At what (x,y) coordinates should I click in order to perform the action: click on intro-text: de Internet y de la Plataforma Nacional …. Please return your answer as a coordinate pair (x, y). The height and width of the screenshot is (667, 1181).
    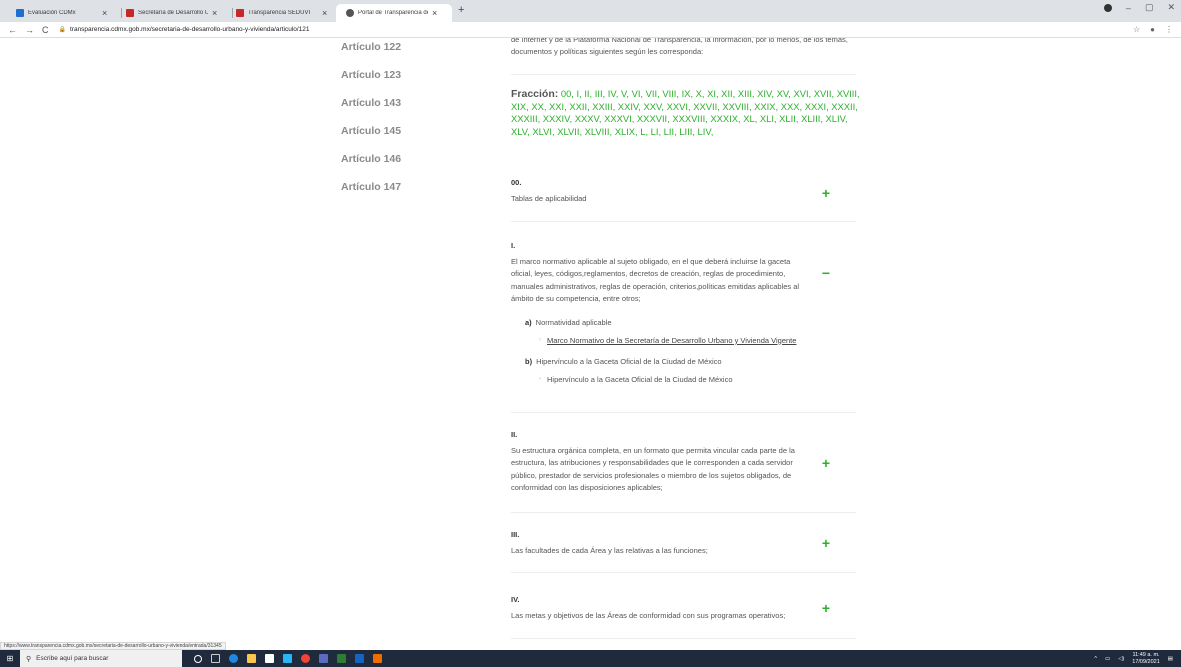
    Looking at the image, I should click on (679, 47).